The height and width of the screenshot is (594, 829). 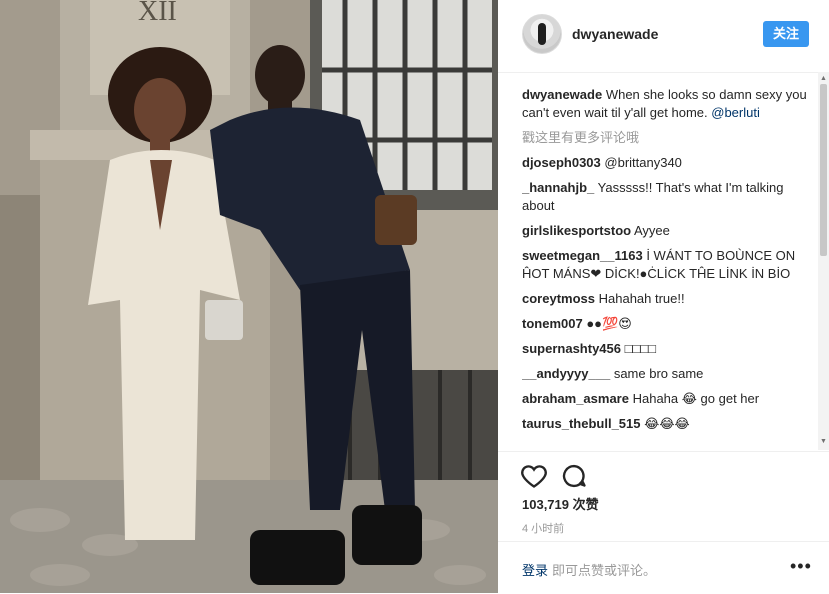 What do you see at coordinates (581, 423) in the screenshot?
I see `comment-username: taurus_thebull_515` at bounding box center [581, 423].